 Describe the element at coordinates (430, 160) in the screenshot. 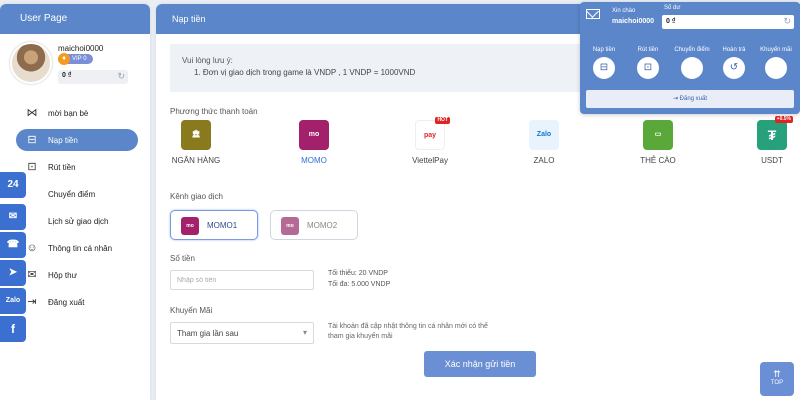

I see `payment-method-label-text: ViettelPay` at that location.